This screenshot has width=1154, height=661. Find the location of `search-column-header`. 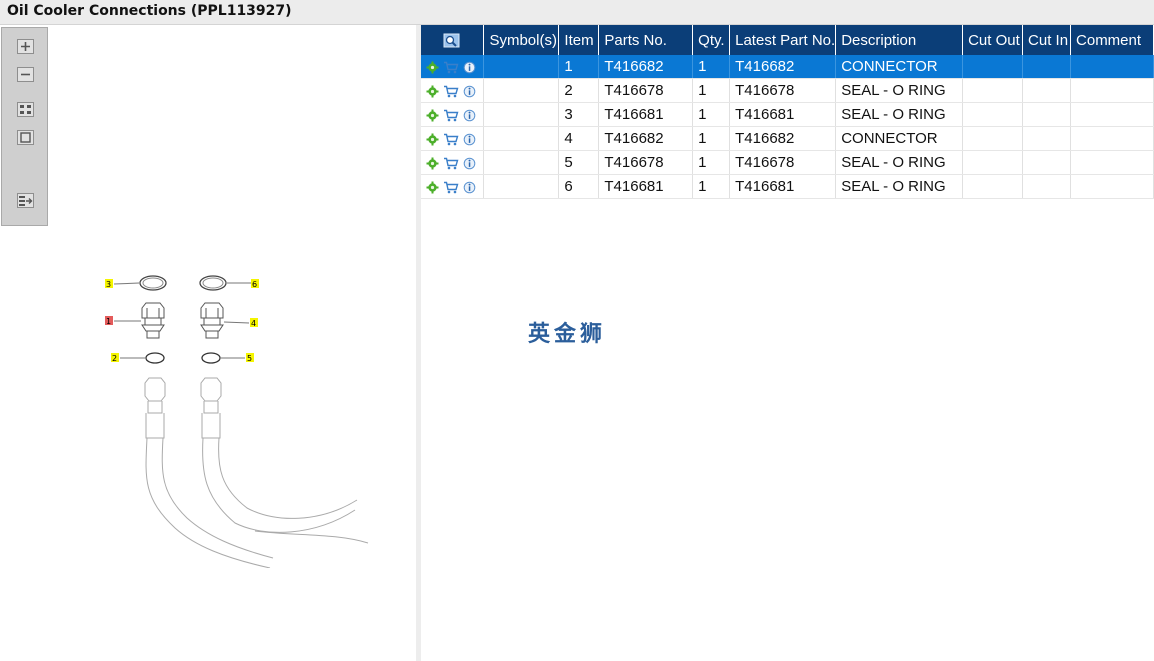

search-column-header is located at coordinates (453, 40).